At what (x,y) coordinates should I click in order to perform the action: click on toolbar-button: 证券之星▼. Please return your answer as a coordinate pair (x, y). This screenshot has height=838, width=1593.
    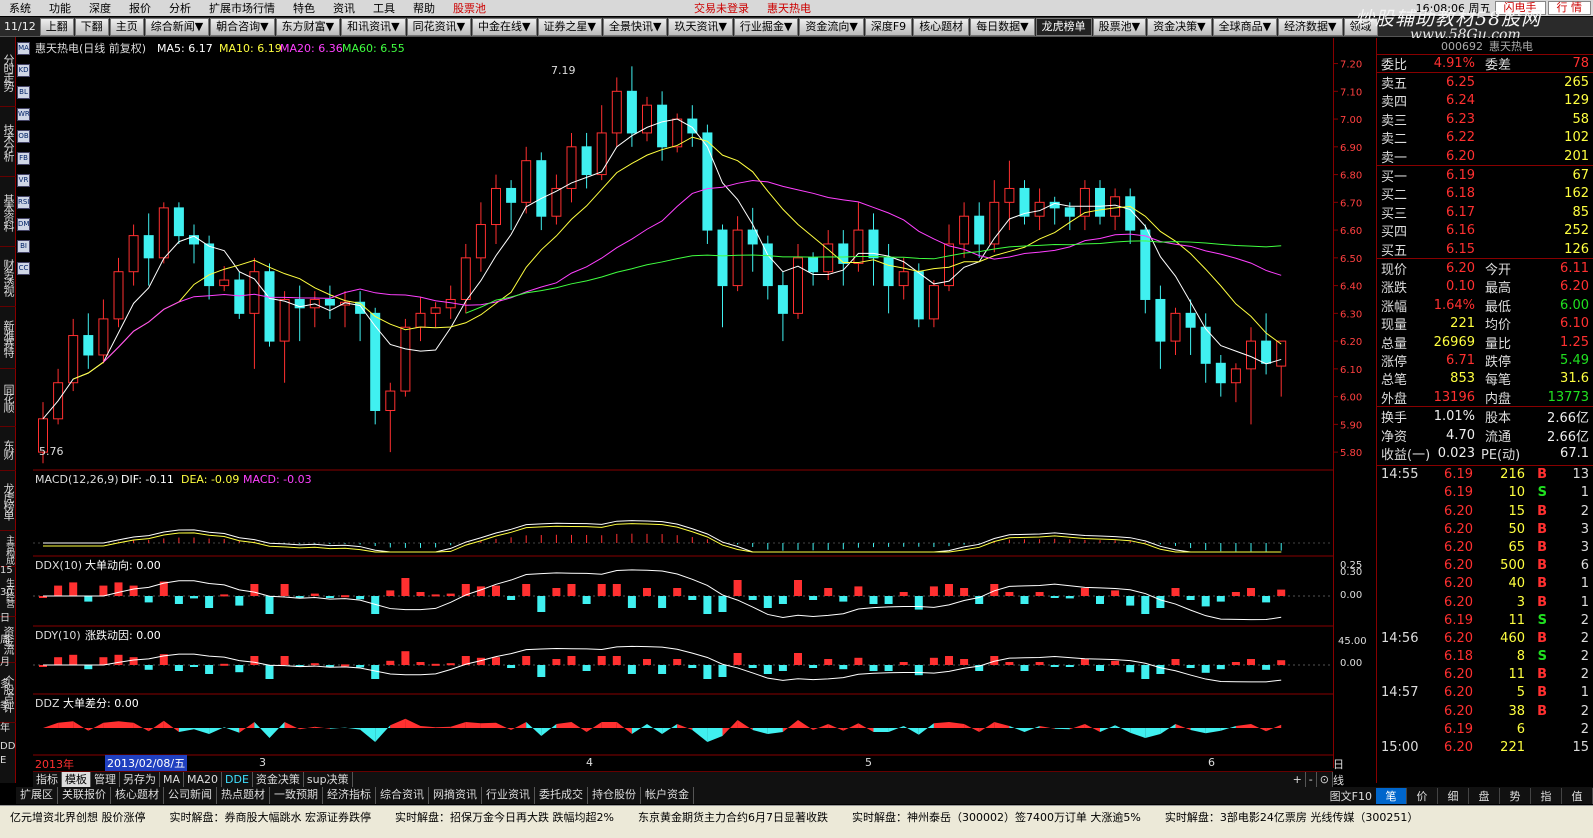
    Looking at the image, I should click on (569, 26).